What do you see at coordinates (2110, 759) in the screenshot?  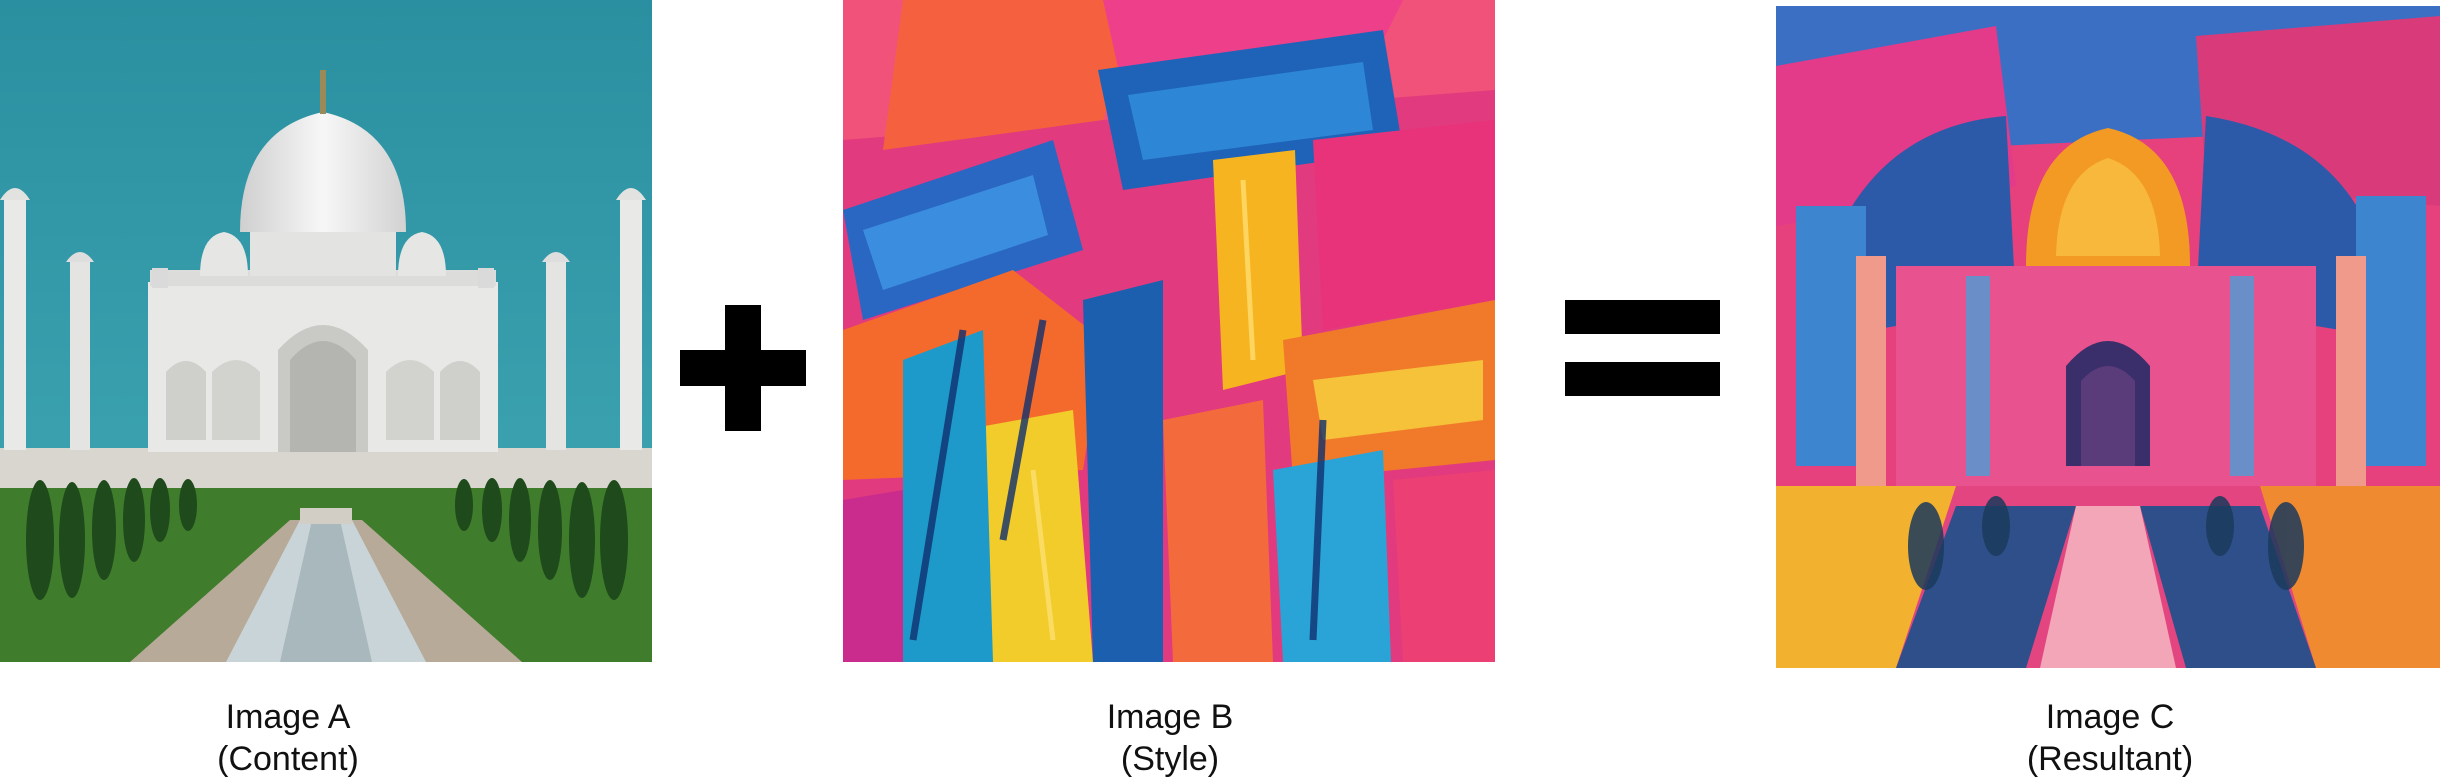 I see `caption-subtitle: (Resultant)` at bounding box center [2110, 759].